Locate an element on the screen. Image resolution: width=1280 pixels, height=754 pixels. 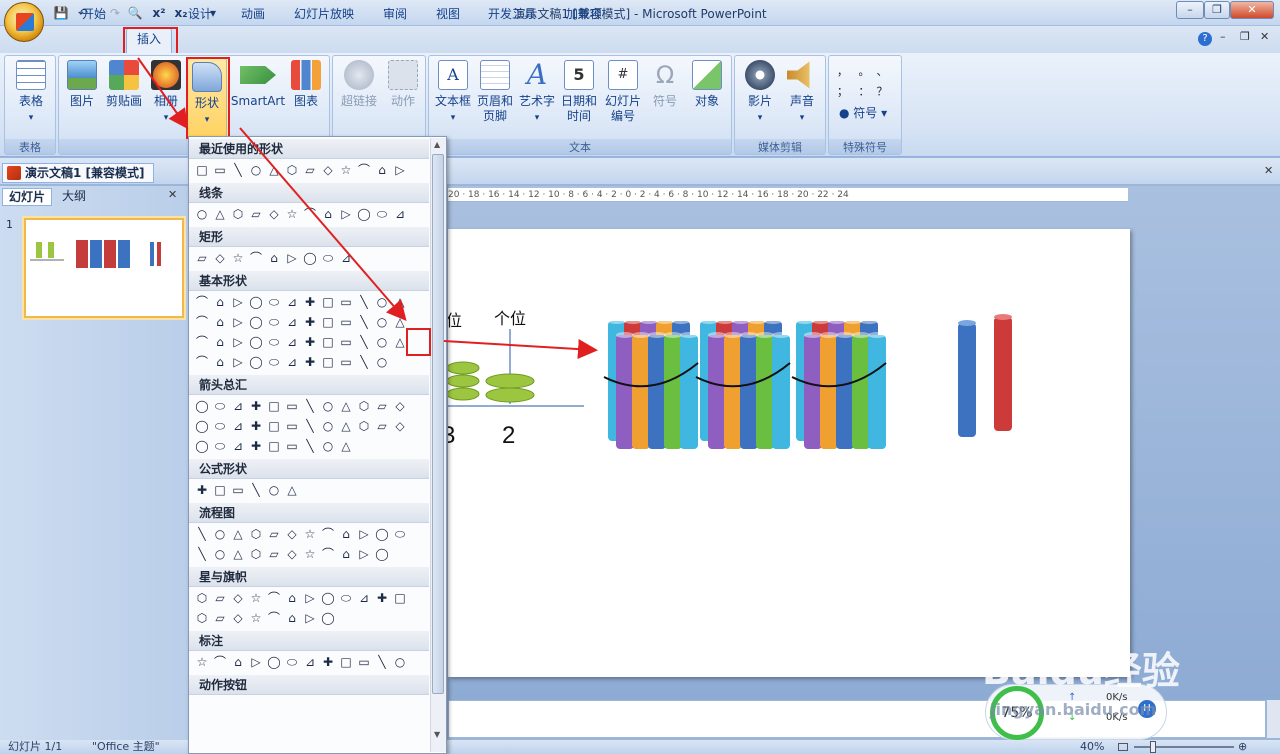
annotation-arrows is located at coordinates (367, 208).